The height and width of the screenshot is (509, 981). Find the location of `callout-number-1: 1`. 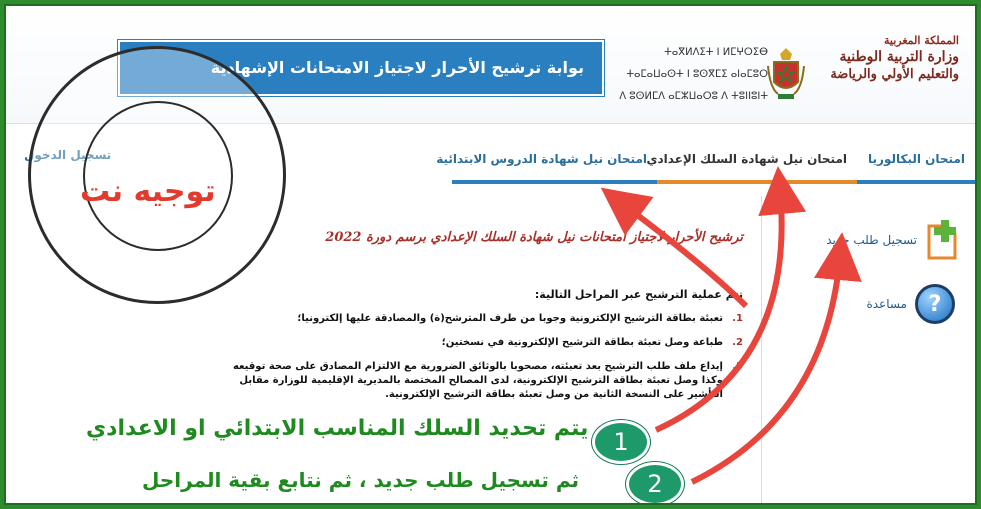

callout-number-1: 1 is located at coordinates (621, 442).